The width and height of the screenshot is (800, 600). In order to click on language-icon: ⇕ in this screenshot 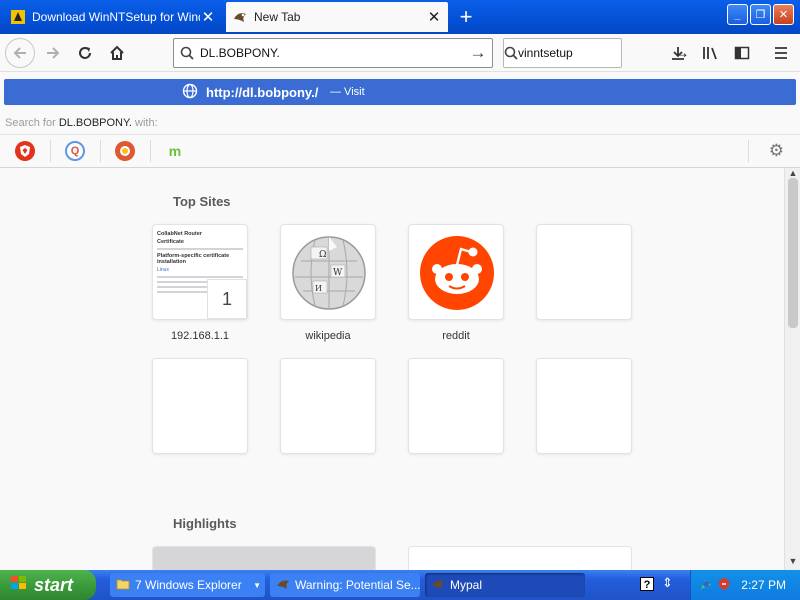, I will do `click(667, 583)`.